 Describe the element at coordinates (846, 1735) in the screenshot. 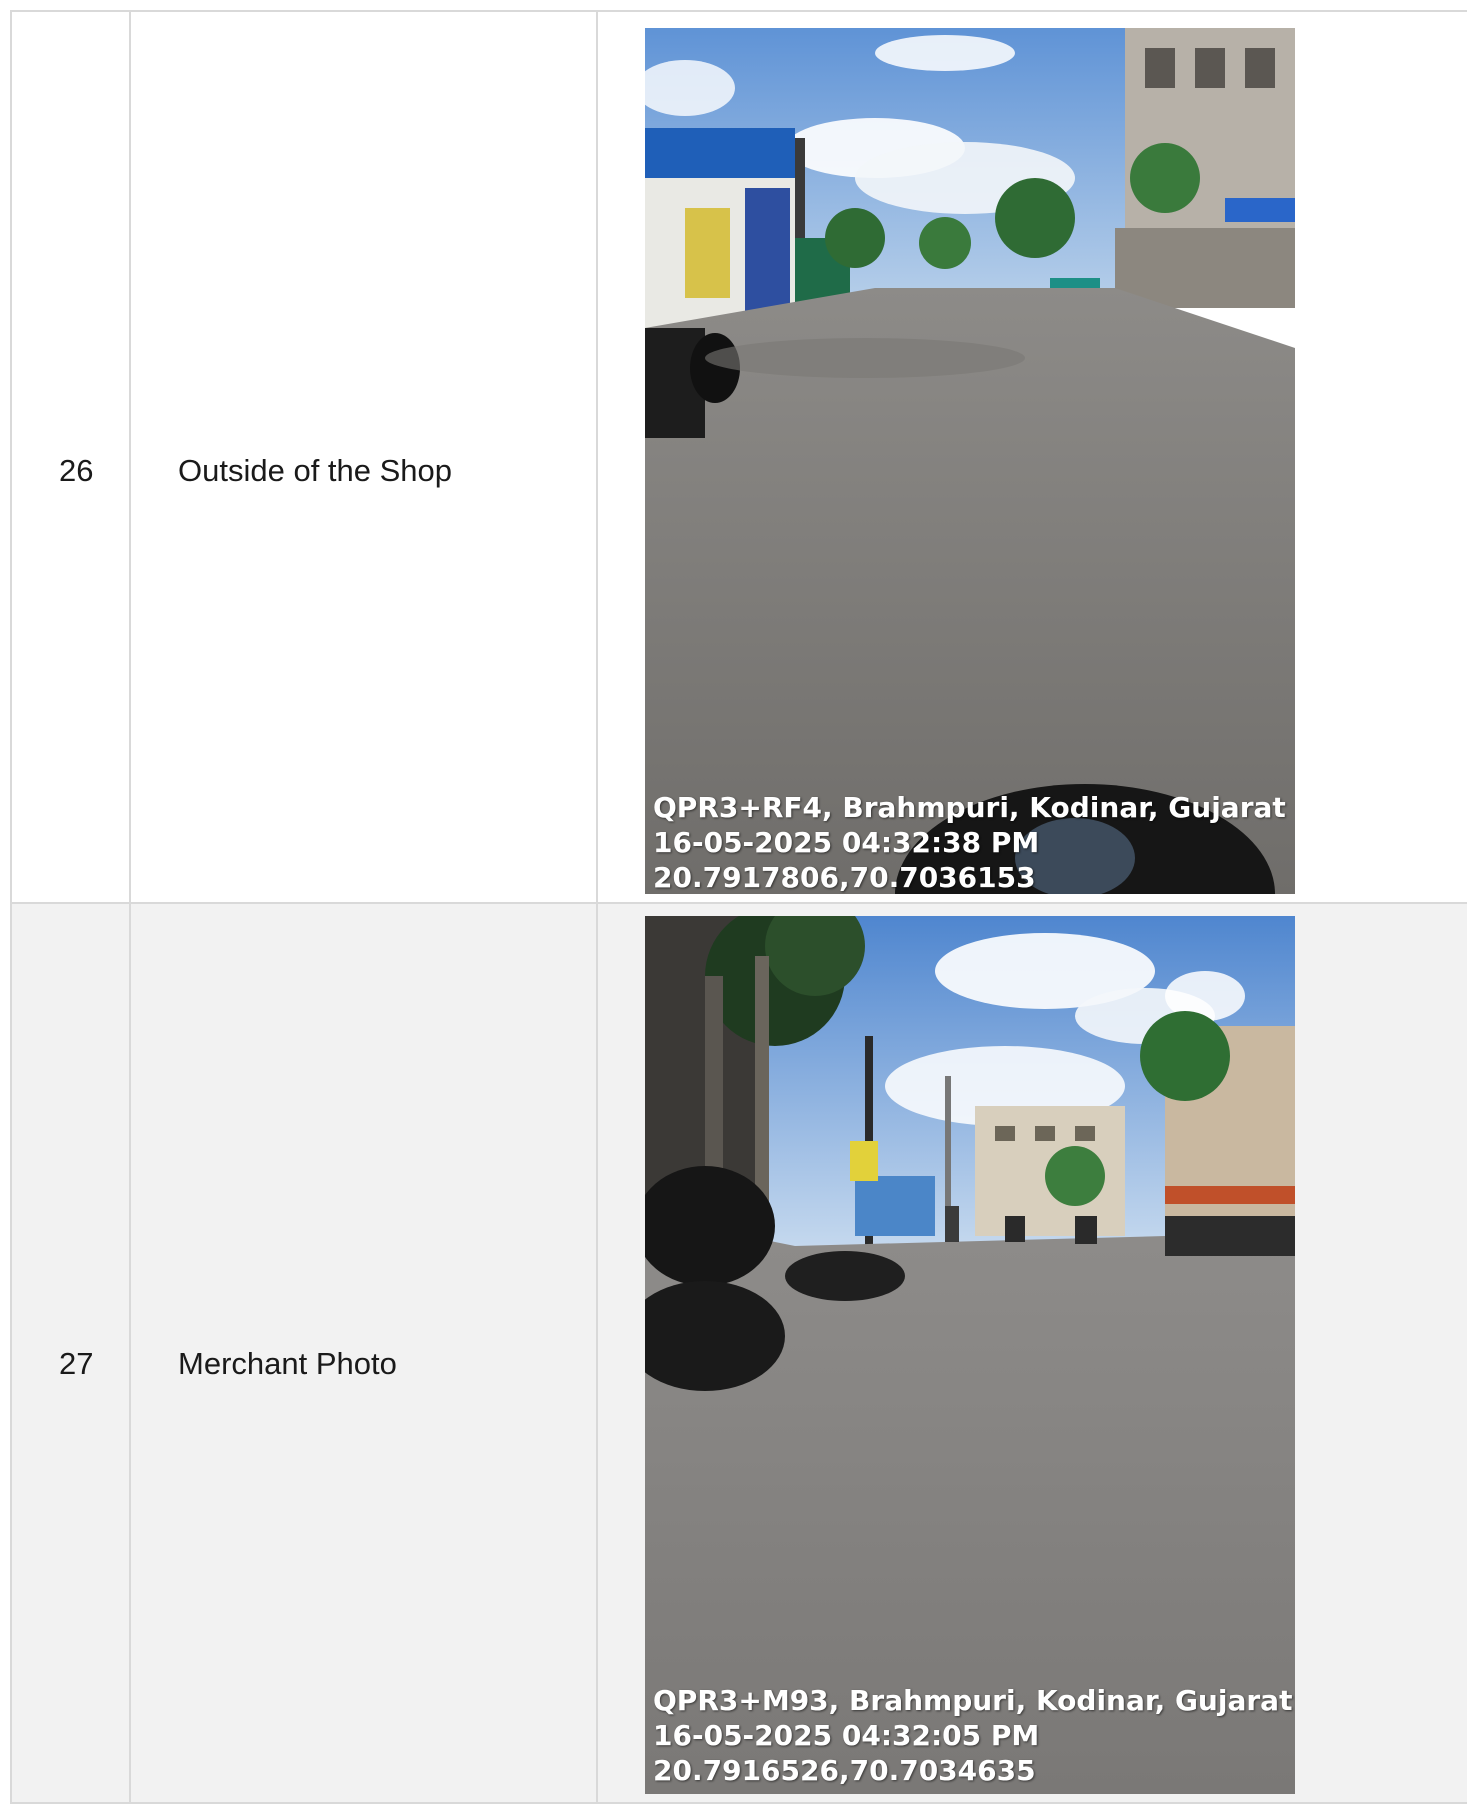

I see `photo-datetime-overlay: 16-05-2025 04:32:05 PM` at that location.